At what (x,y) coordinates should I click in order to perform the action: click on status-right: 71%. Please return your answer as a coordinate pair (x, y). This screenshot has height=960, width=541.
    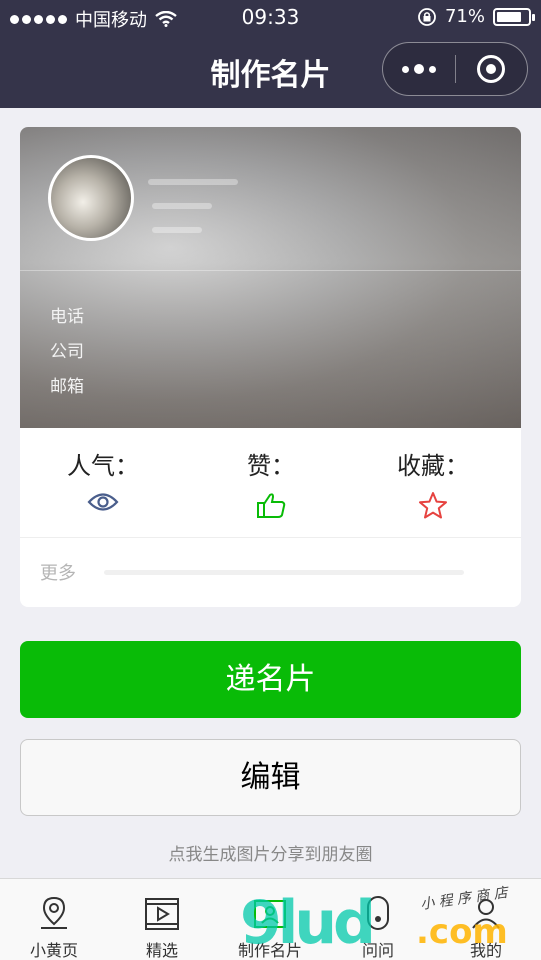
    Looking at the image, I should click on (476, 16).